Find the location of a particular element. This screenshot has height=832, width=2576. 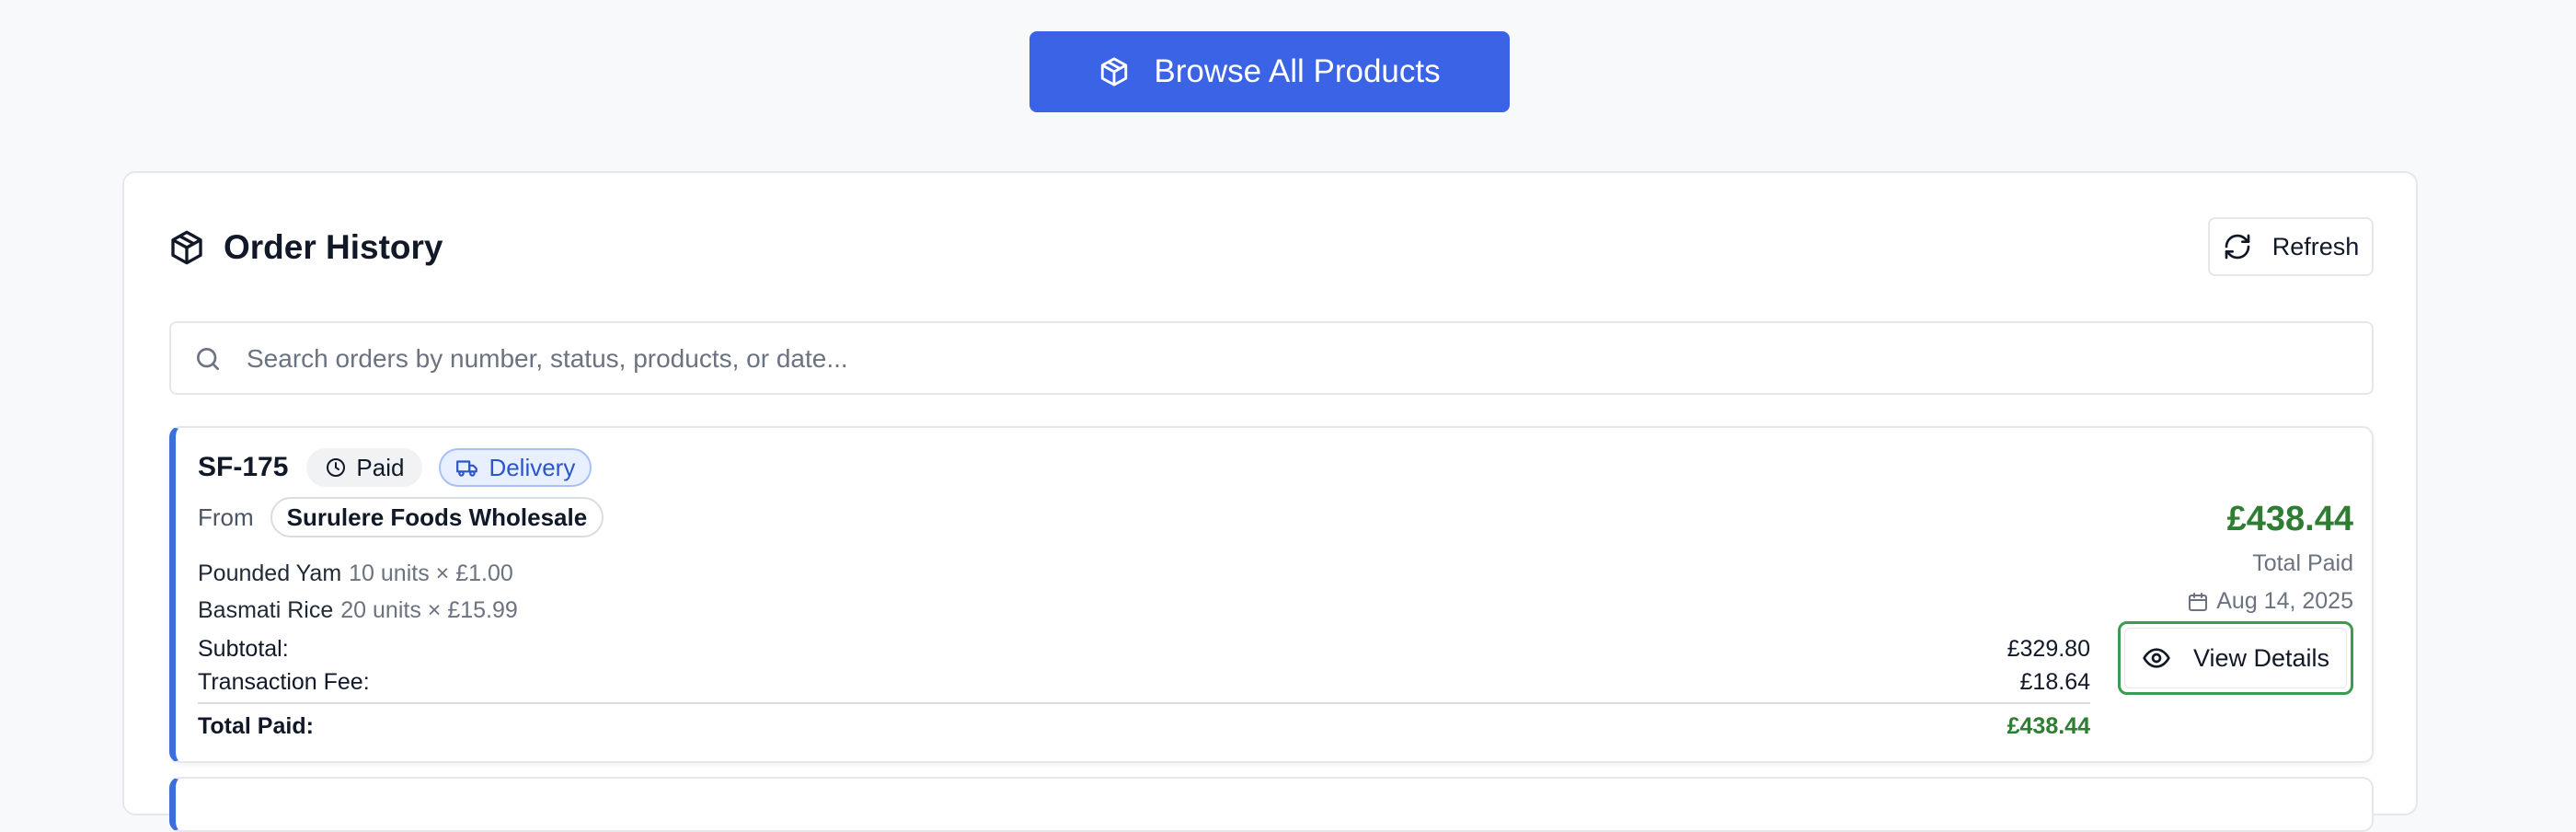

refresh-button: Refresh is located at coordinates (2291, 246).